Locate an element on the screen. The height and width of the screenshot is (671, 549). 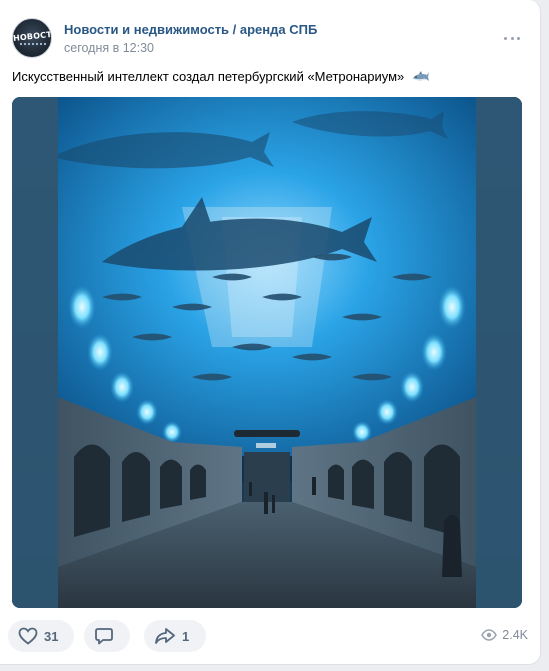
comment-button is located at coordinates (107, 636).